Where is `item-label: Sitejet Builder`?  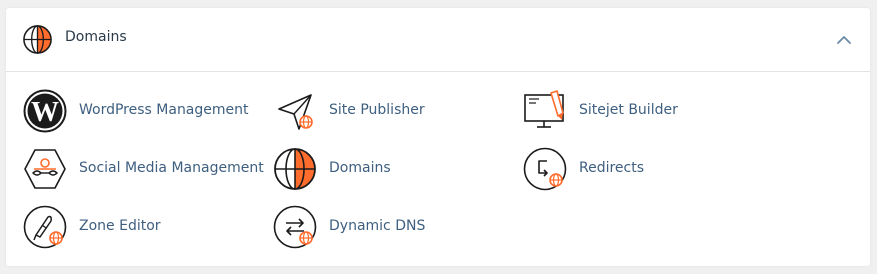 item-label: Sitejet Builder is located at coordinates (628, 110).